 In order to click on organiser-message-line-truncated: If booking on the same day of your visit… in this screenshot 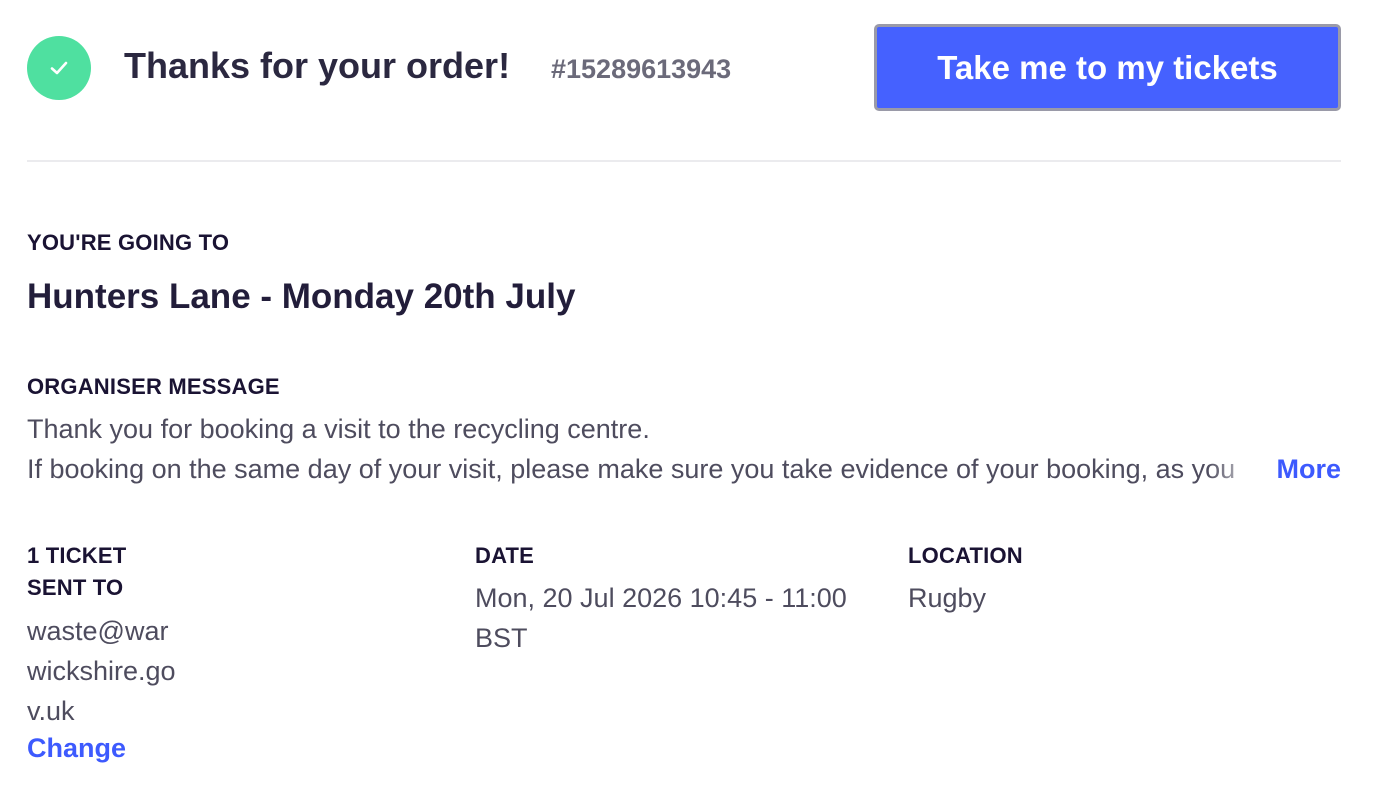, I will do `click(647, 469)`.